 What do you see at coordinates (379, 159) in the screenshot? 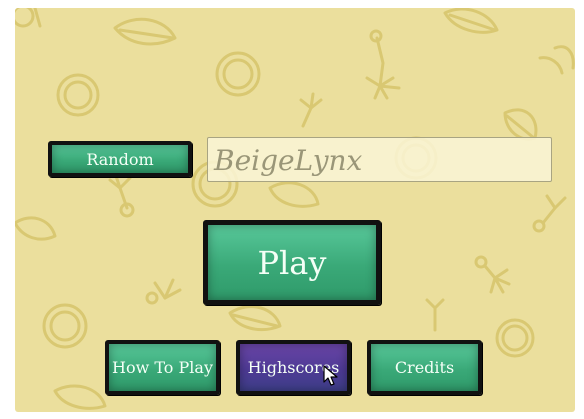
I see `player-name-field: BeigeLynx` at bounding box center [379, 159].